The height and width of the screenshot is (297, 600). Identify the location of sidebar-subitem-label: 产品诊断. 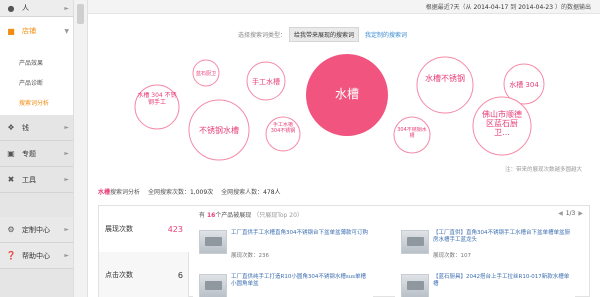
(31, 83).